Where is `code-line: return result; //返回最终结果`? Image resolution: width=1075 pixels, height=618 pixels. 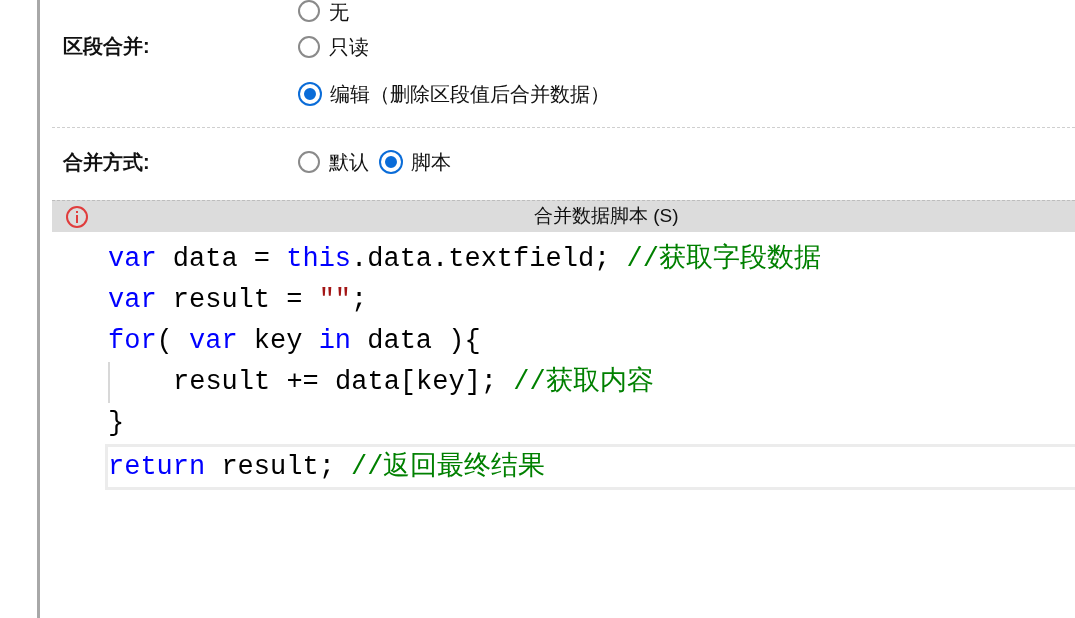
code-line: return result; //返回最终结果 is located at coordinates (327, 467).